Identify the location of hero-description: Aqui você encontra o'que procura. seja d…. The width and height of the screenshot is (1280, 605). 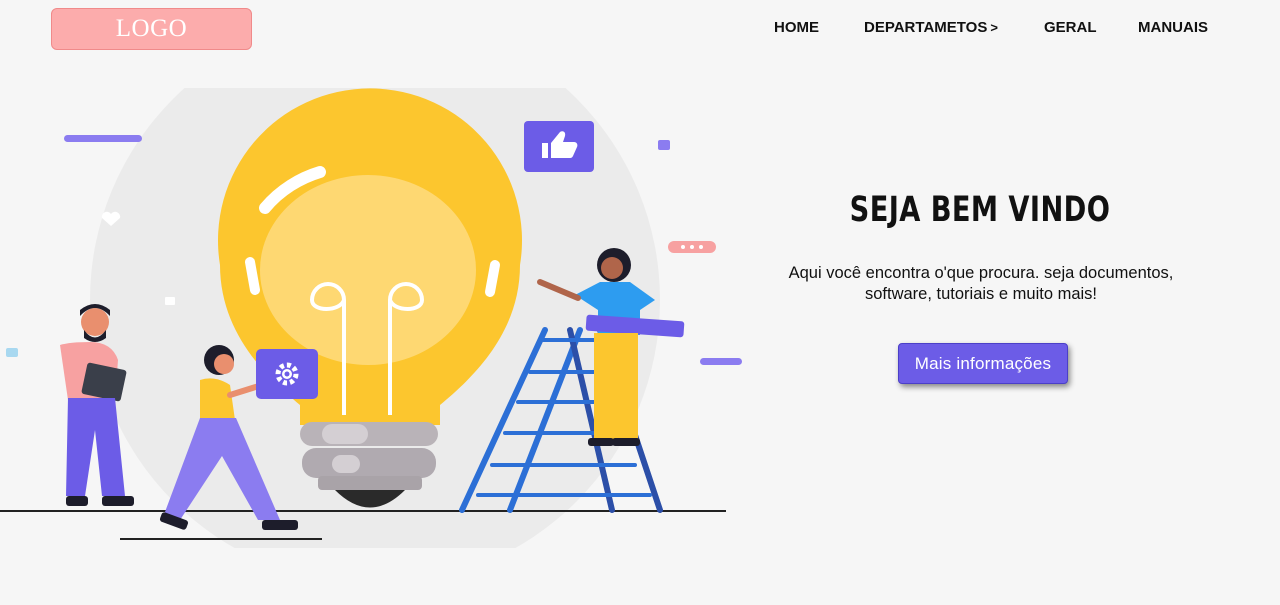
(981, 284).